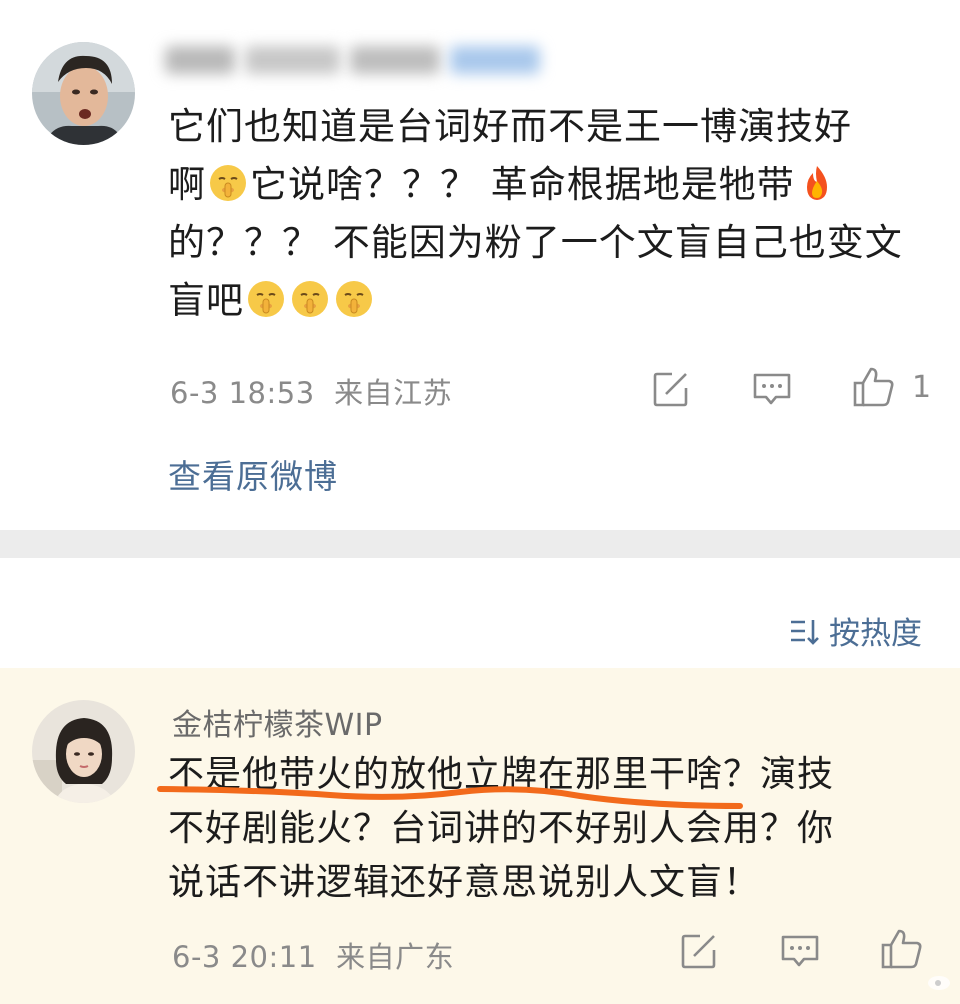  I want to click on post-location: 来自江苏, so click(393, 393).